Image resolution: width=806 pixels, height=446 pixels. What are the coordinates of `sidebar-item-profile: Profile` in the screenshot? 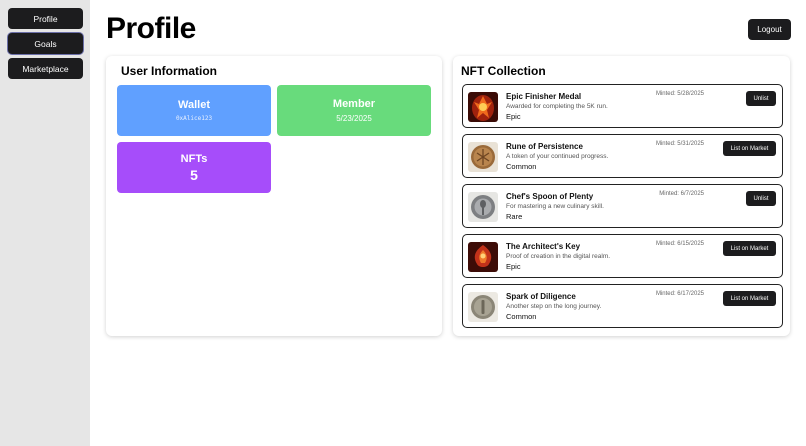 It's located at (45, 18).